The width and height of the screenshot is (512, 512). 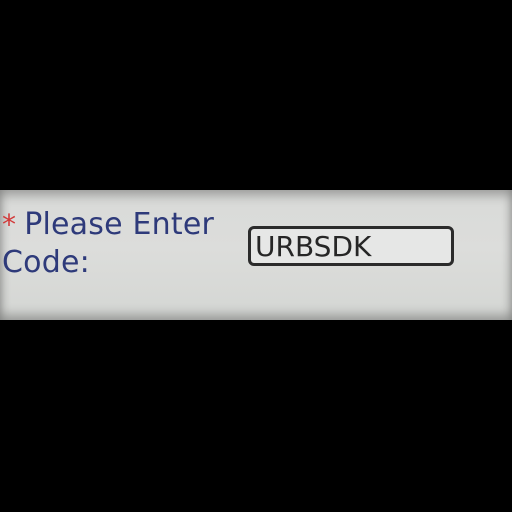 I want to click on code-label-line2: Code:, so click(x=46, y=262).